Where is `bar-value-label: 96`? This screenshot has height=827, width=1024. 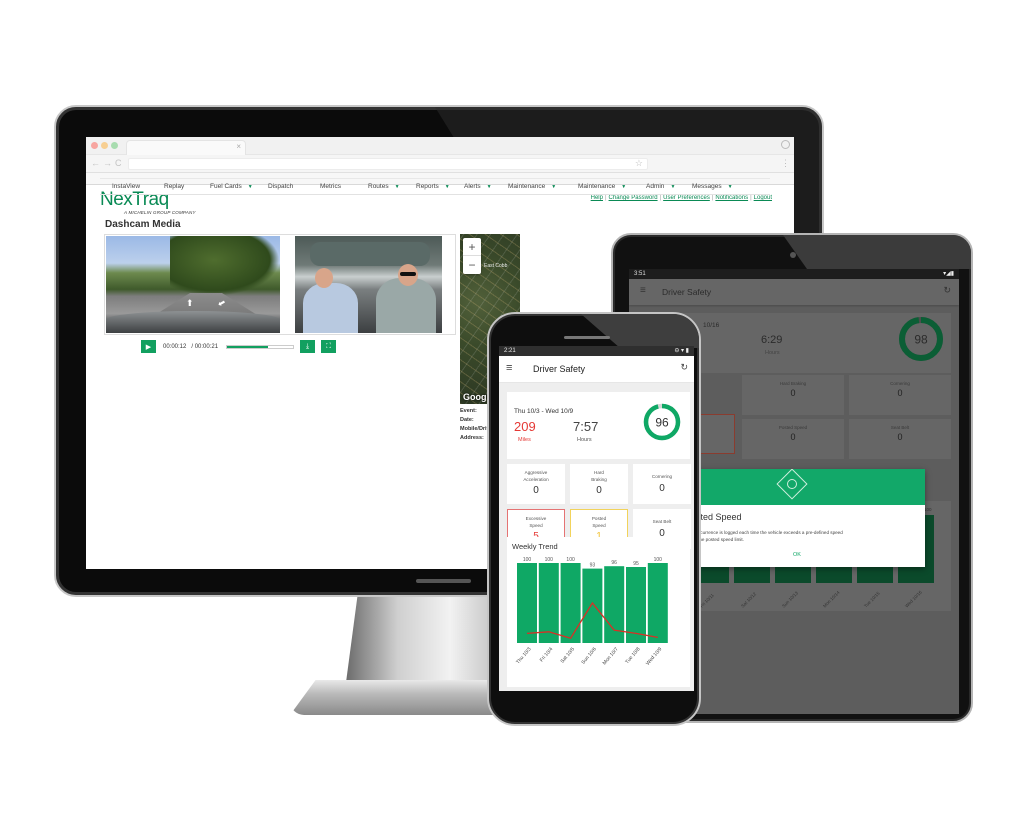 bar-value-label: 96 is located at coordinates (614, 563).